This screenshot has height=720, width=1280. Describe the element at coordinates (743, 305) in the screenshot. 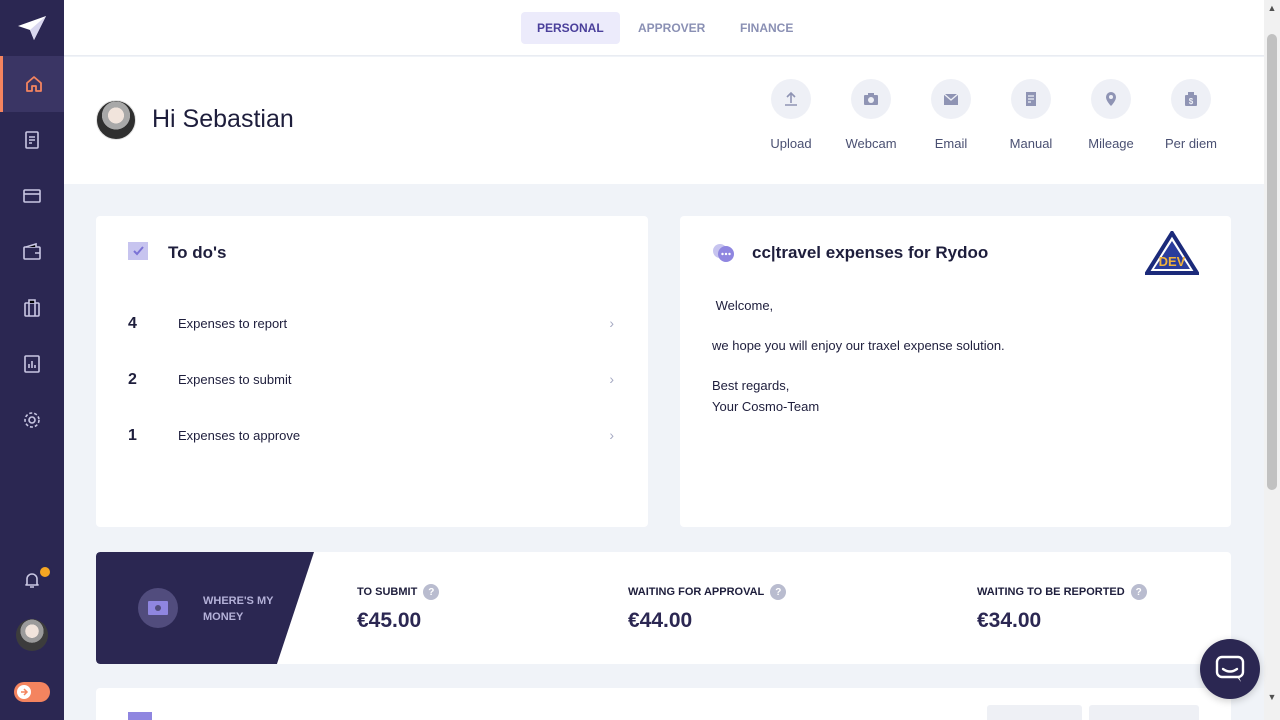

I see `message-line: Welcome,` at that location.